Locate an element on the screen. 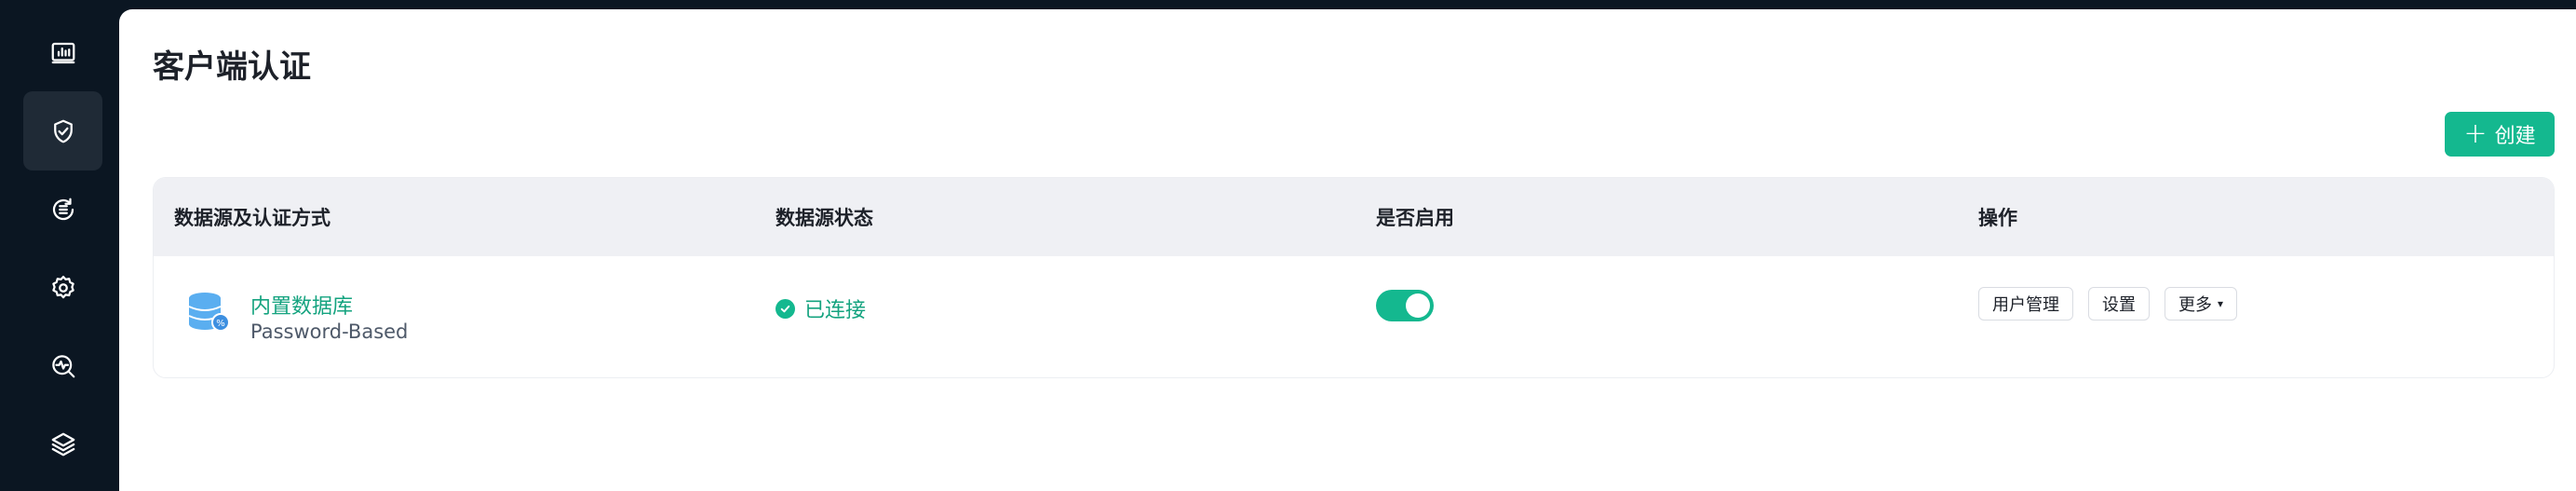 This screenshot has width=2576, height=491. nav-layers is located at coordinates (62, 444).